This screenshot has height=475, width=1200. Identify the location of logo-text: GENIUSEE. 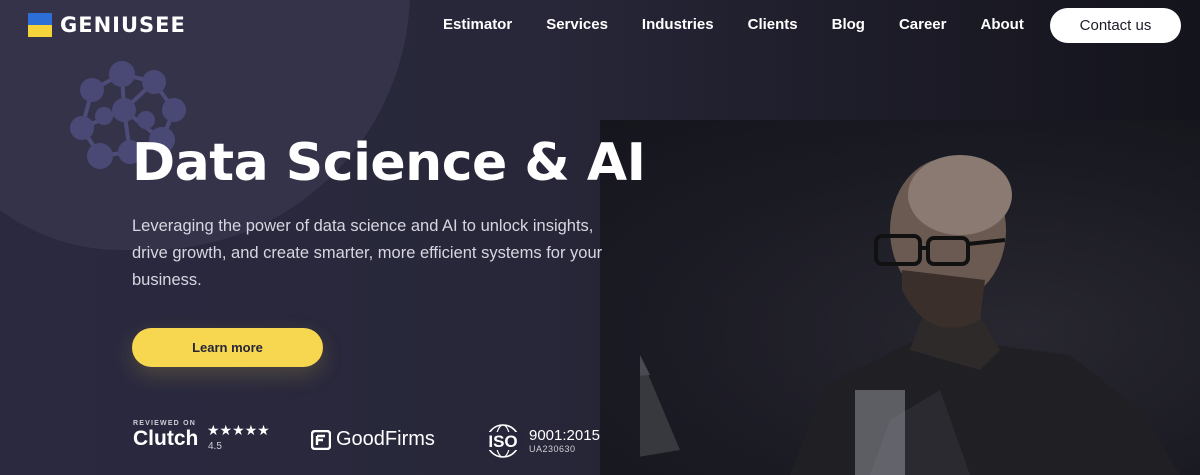
(123, 25).